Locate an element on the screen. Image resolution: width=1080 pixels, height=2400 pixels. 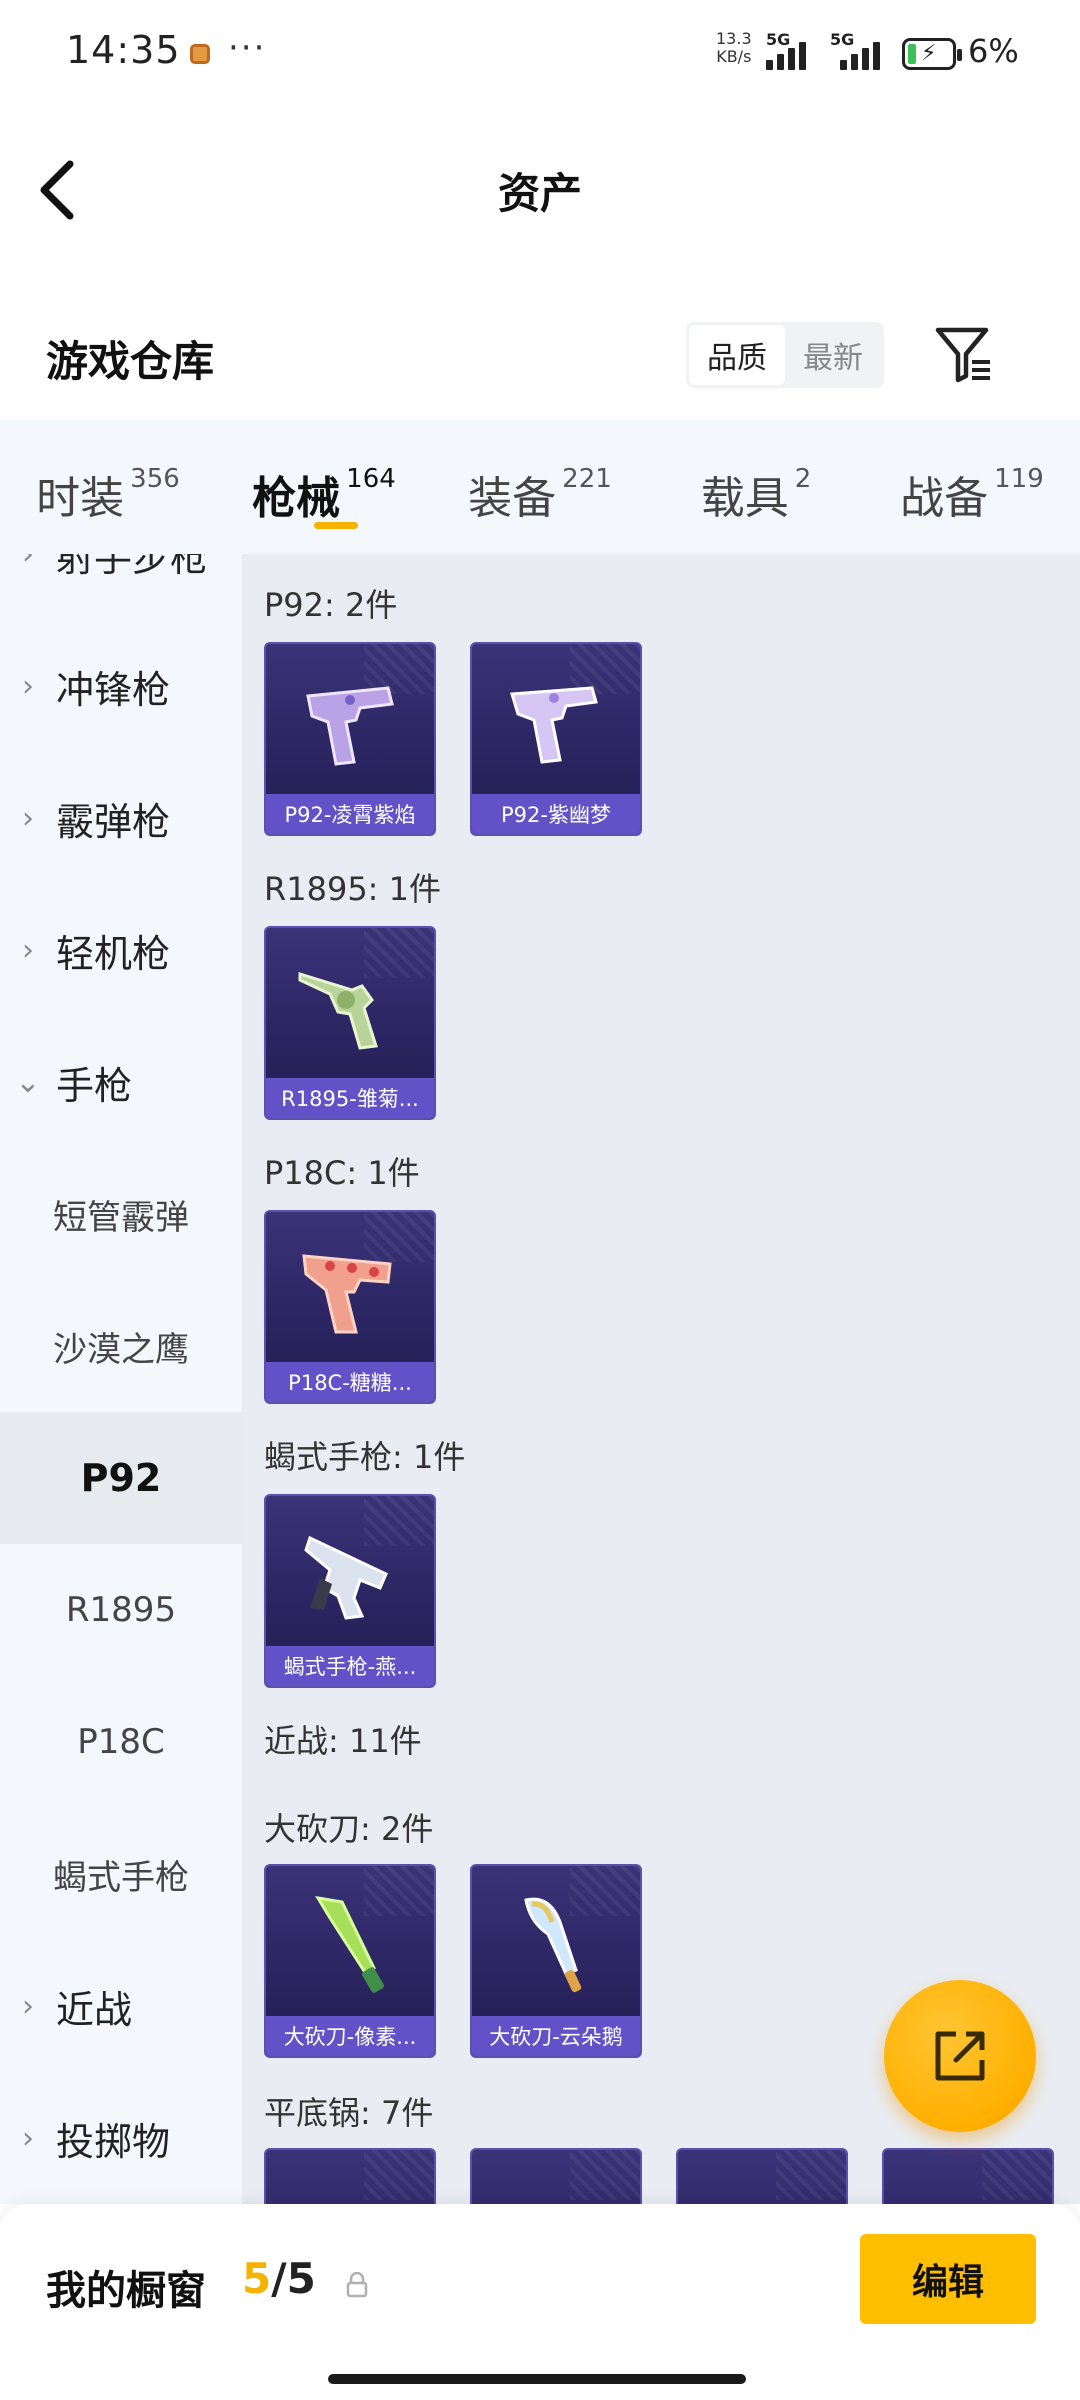
sidebar-item-marksman-rifle: › 射手步枪 is located at coordinates (121, 587).